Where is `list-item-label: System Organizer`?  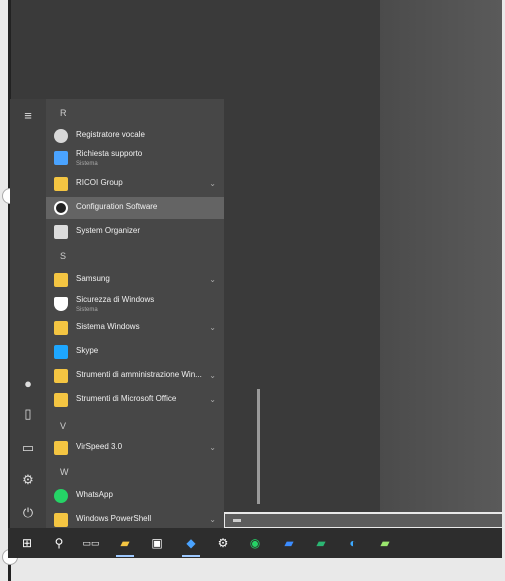
list-item-label: System Organizer is located at coordinates (108, 230).